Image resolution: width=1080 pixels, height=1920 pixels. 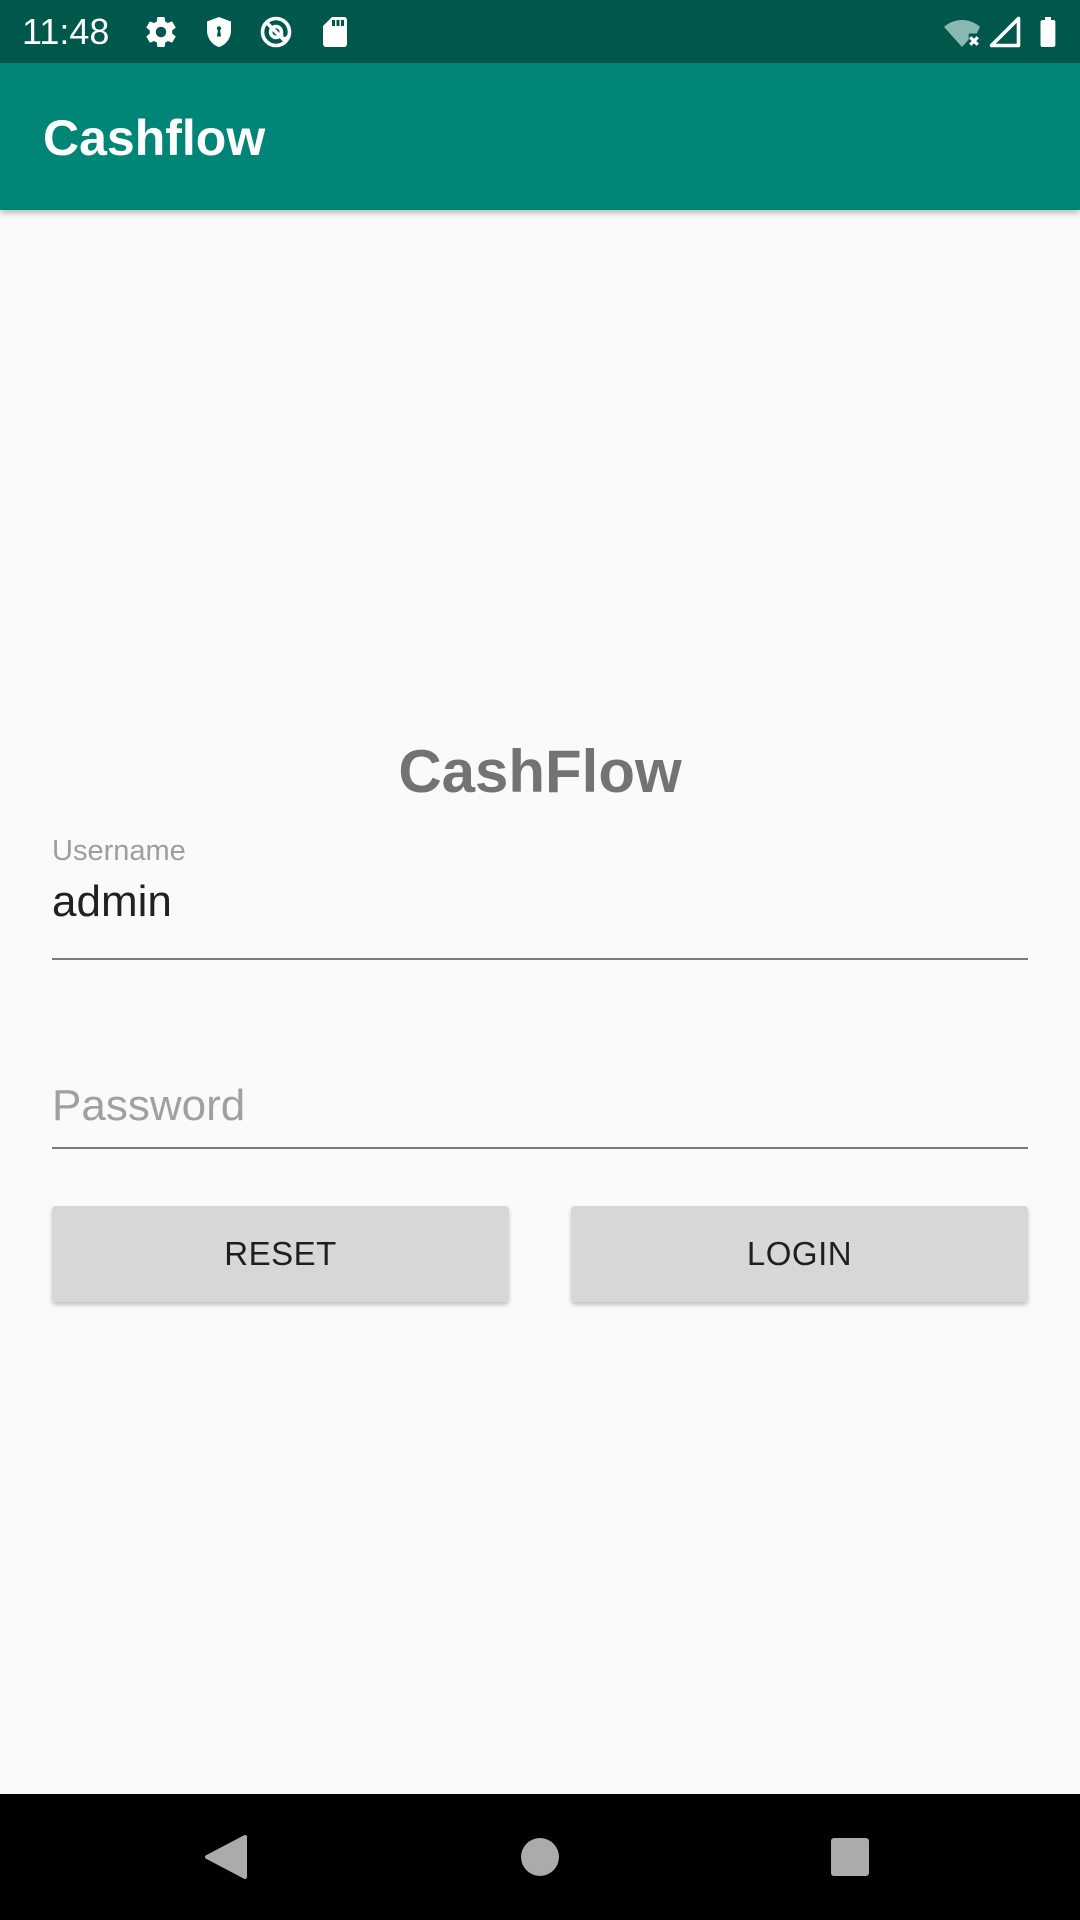 I want to click on status-time: 11:48, so click(x=66, y=31).